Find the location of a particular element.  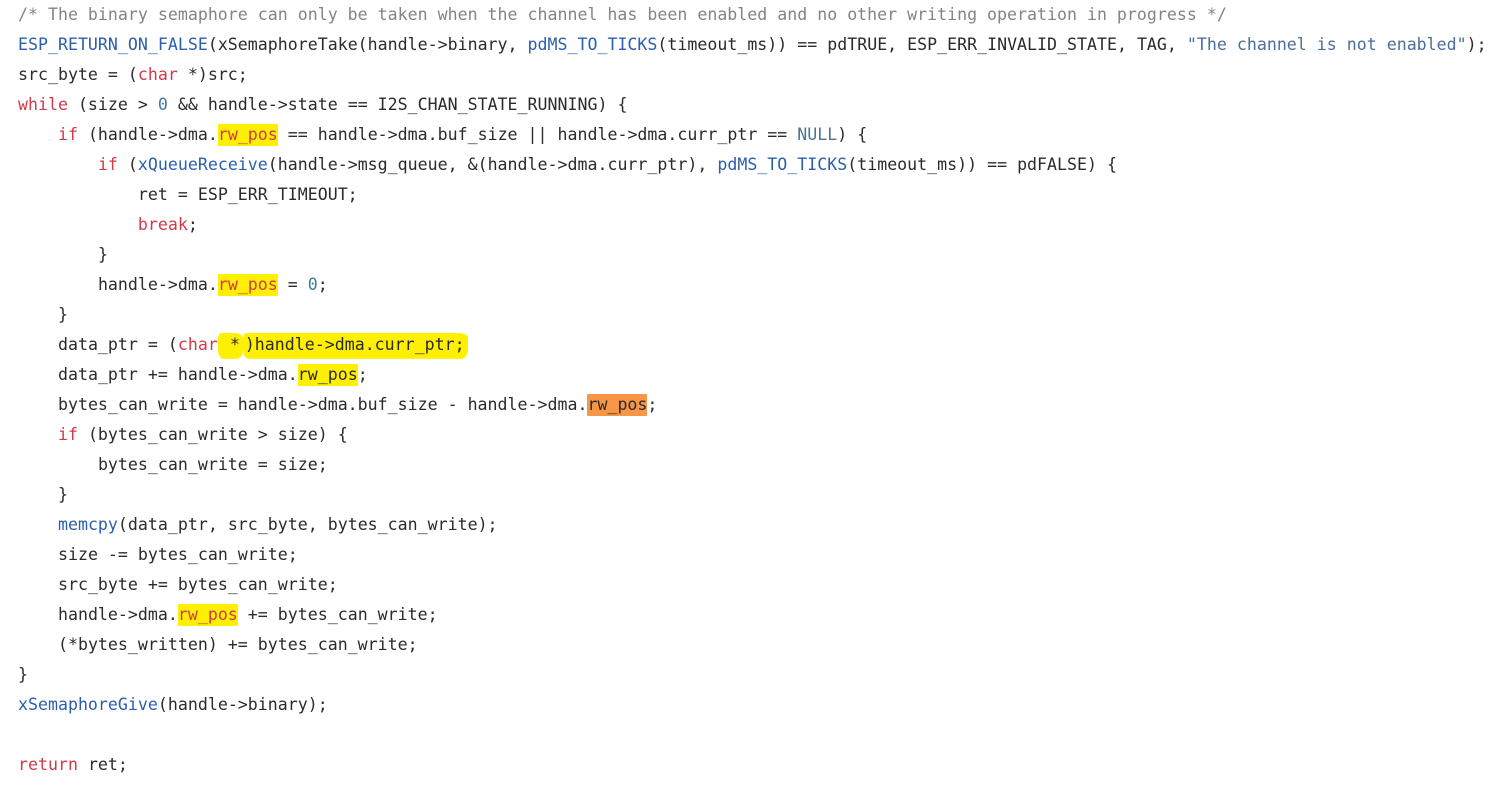

code-token: memcpy is located at coordinates (87, 524).